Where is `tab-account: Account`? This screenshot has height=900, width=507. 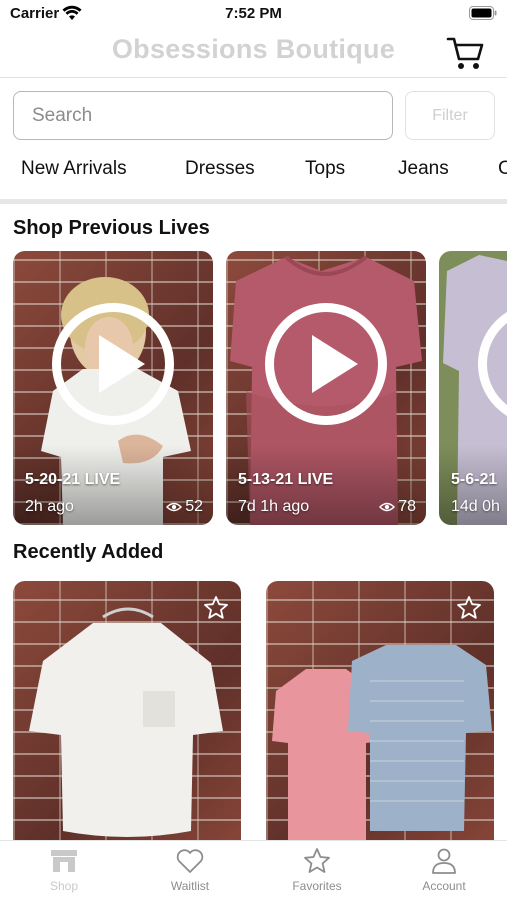
tab-account: Account is located at coordinates (444, 870).